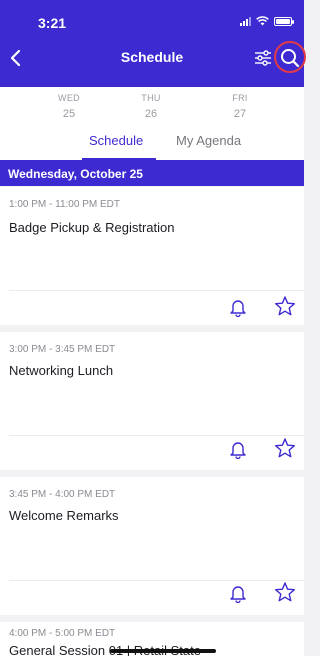  I want to click on app-header: 3:21 Schedule, so click(153, 43).